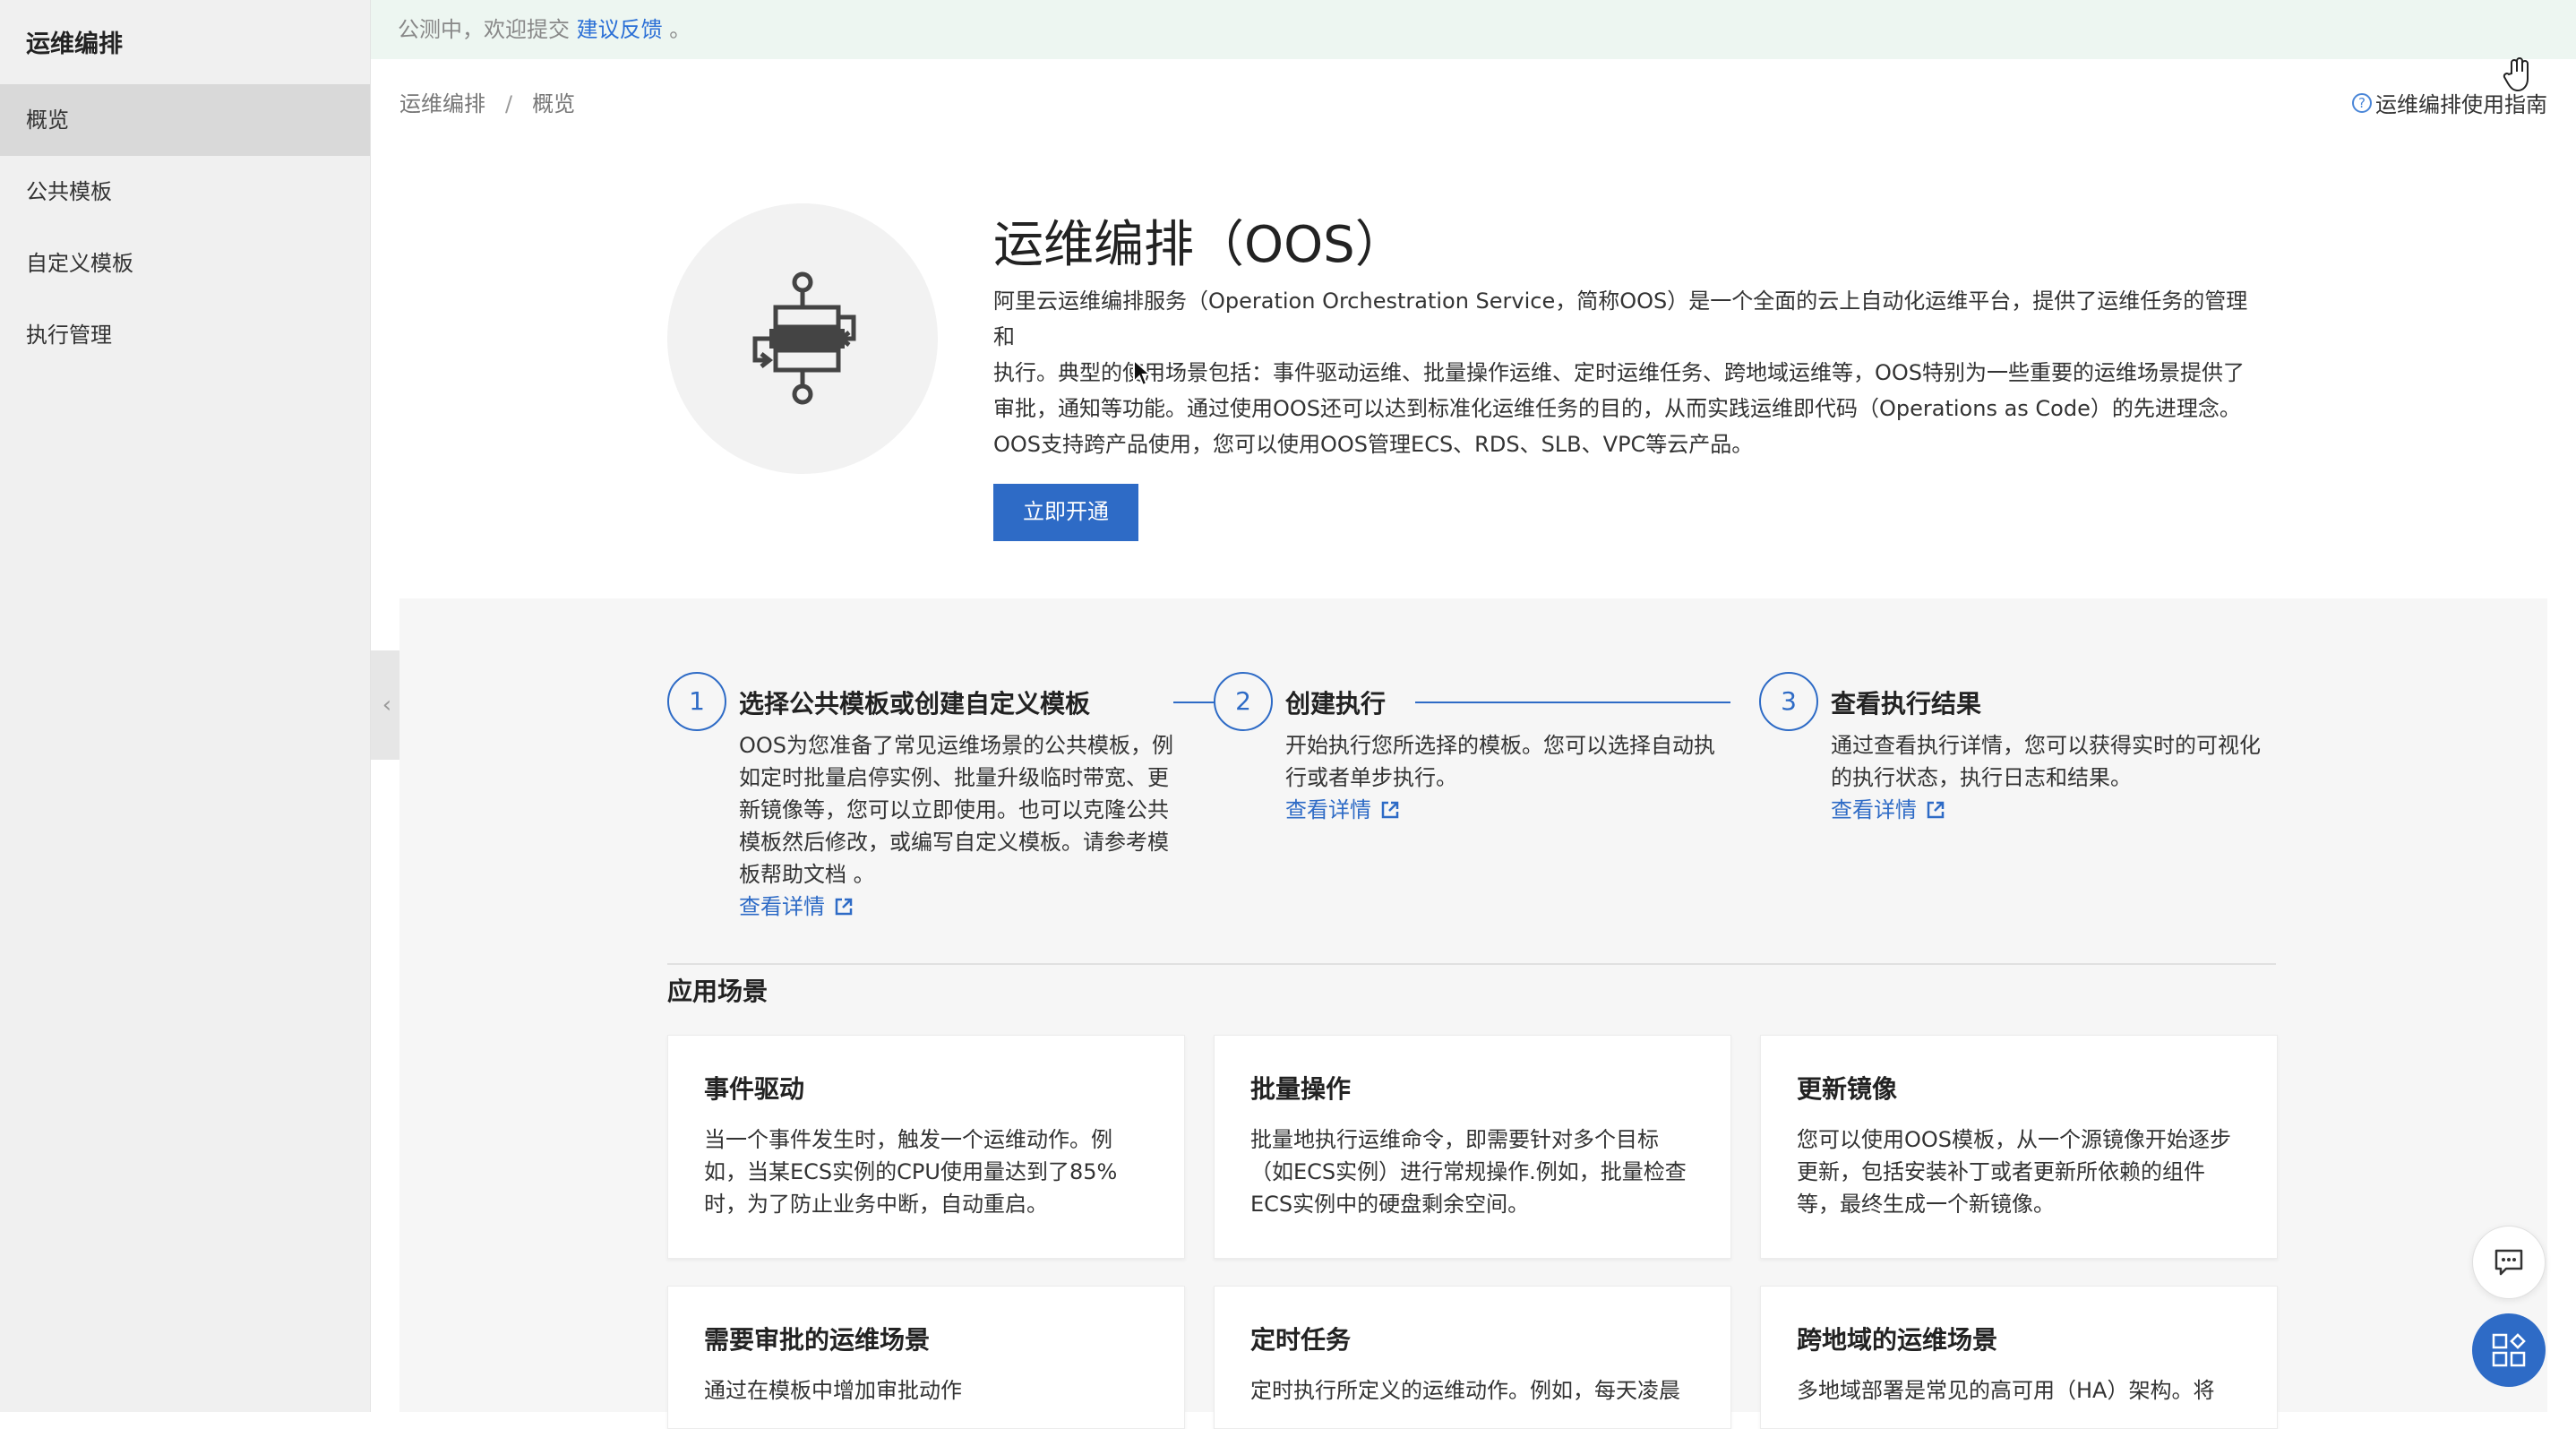 This screenshot has height=1429, width=2576. I want to click on scene-card-title: 跨地域的运维场景, so click(1897, 1340).